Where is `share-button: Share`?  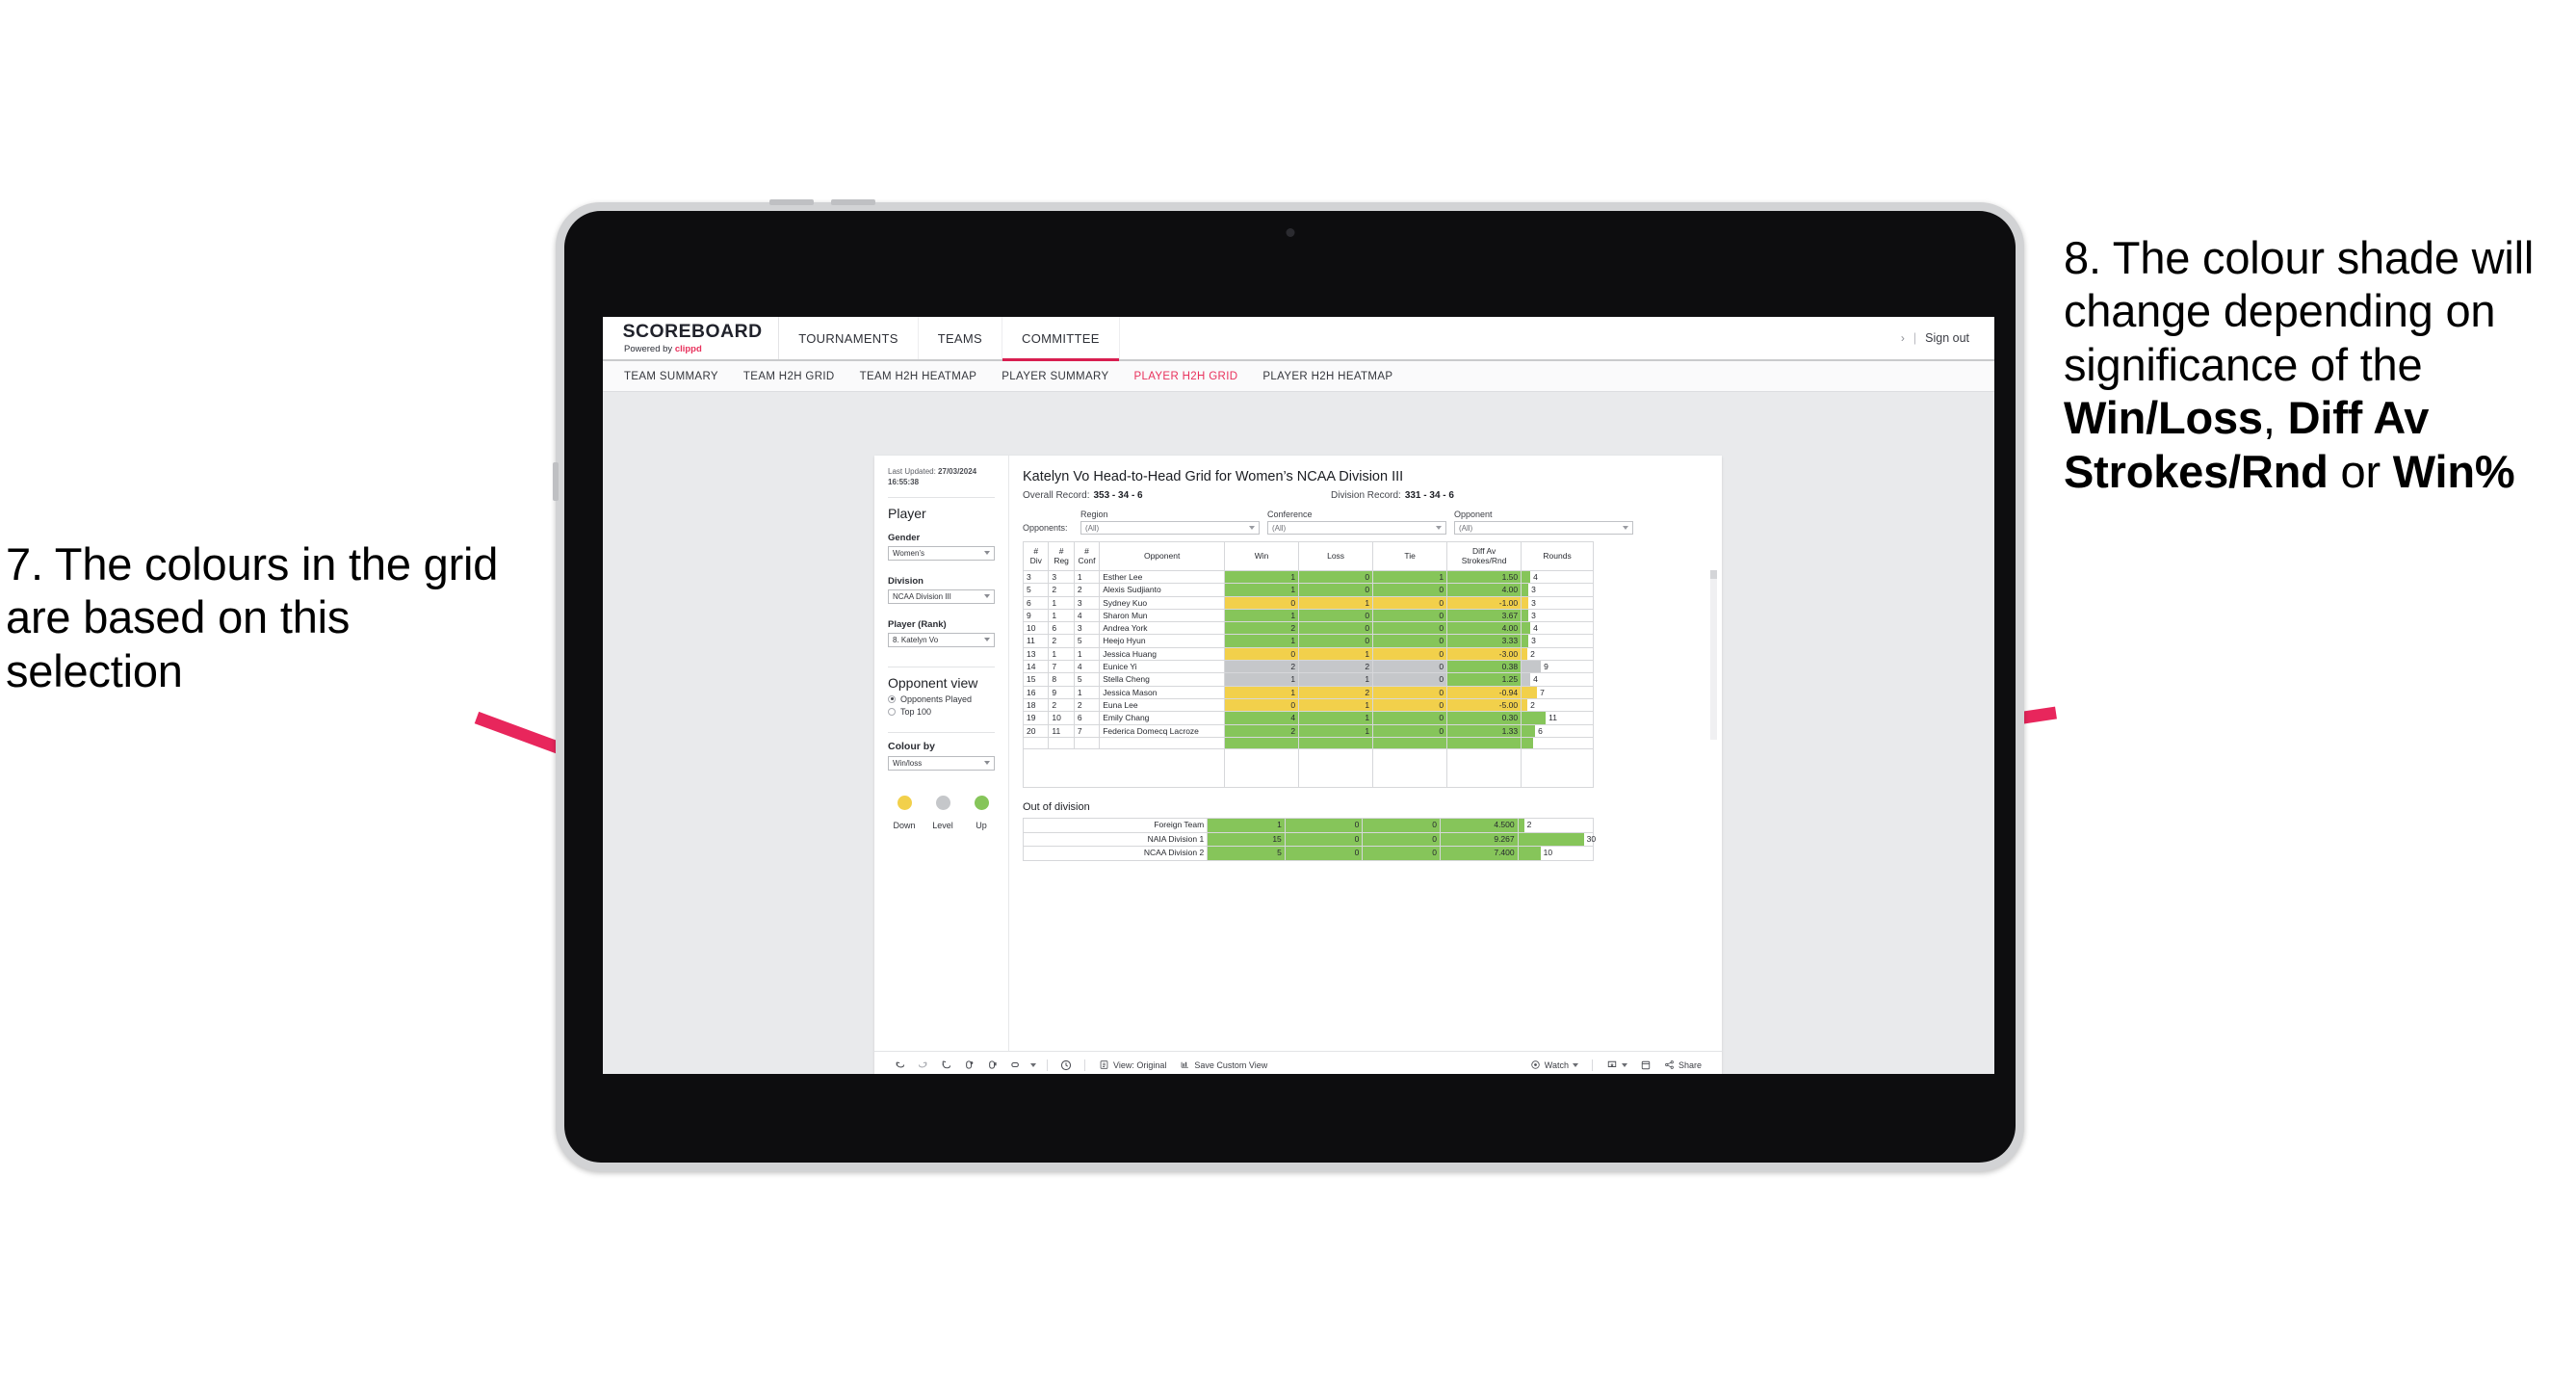 share-button: Share is located at coordinates (1682, 1063).